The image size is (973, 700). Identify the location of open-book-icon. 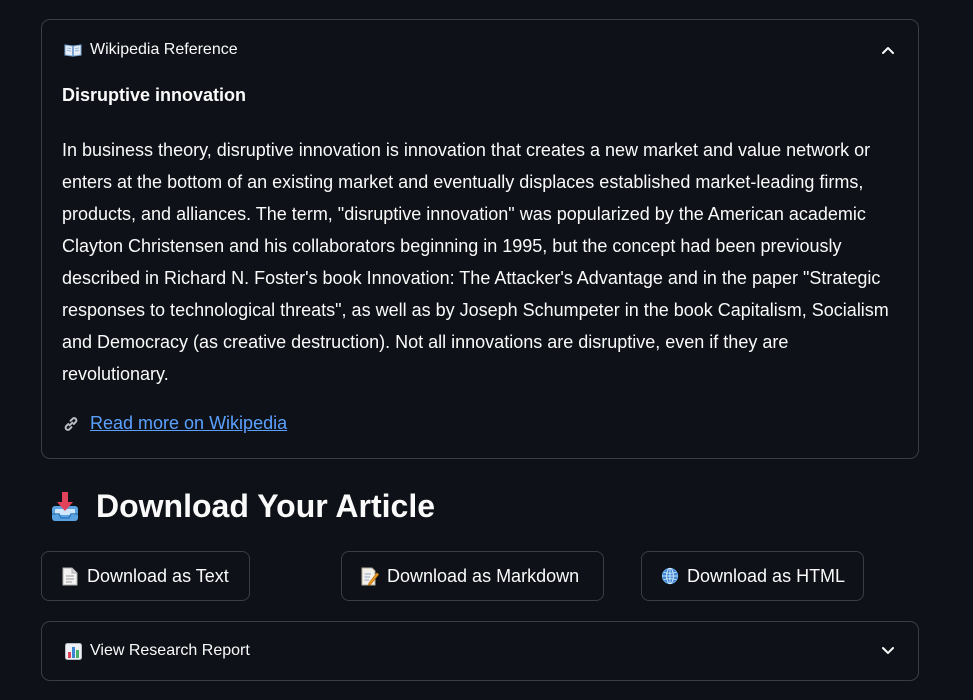
(73, 50).